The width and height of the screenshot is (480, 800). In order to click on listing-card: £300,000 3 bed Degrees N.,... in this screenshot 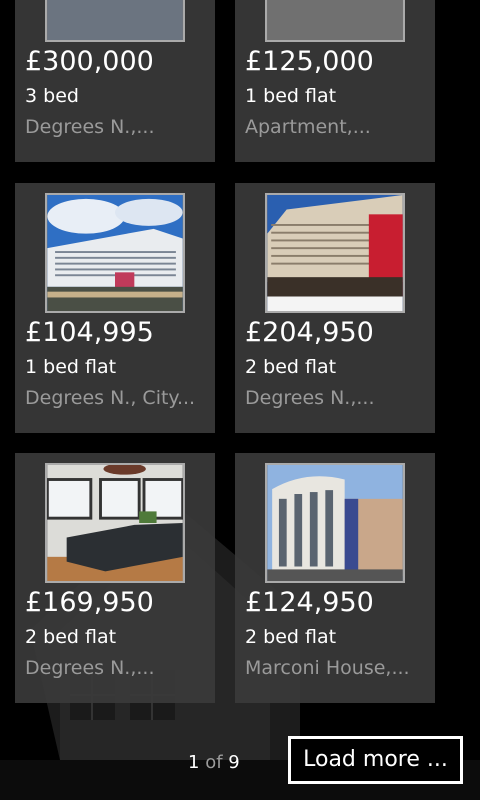, I will do `click(115, 81)`.